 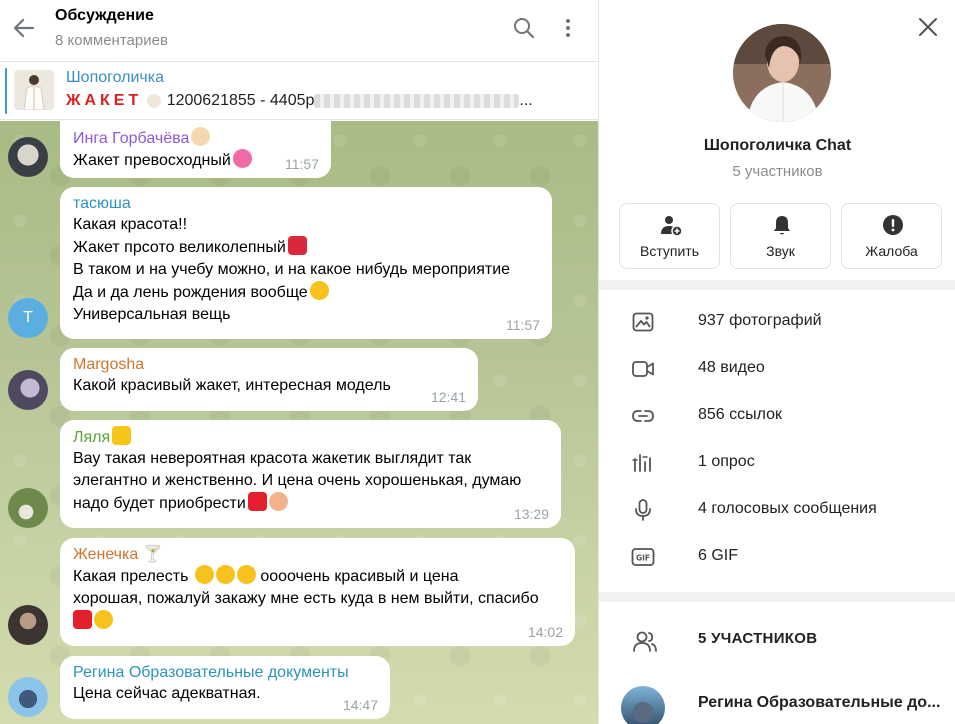 I want to click on search-icon, so click(x=524, y=28).